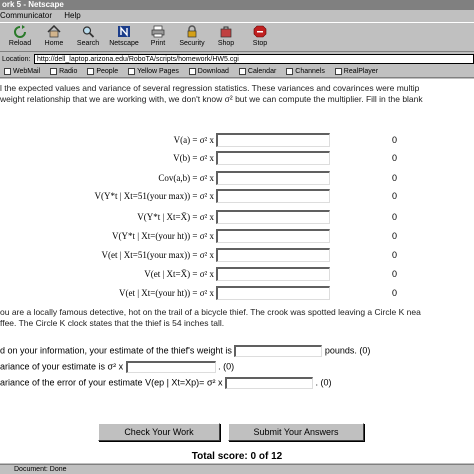  I want to click on variance-row: V(Y*t | Xt=(your ht)) = σ² x 0, so click(237, 237).